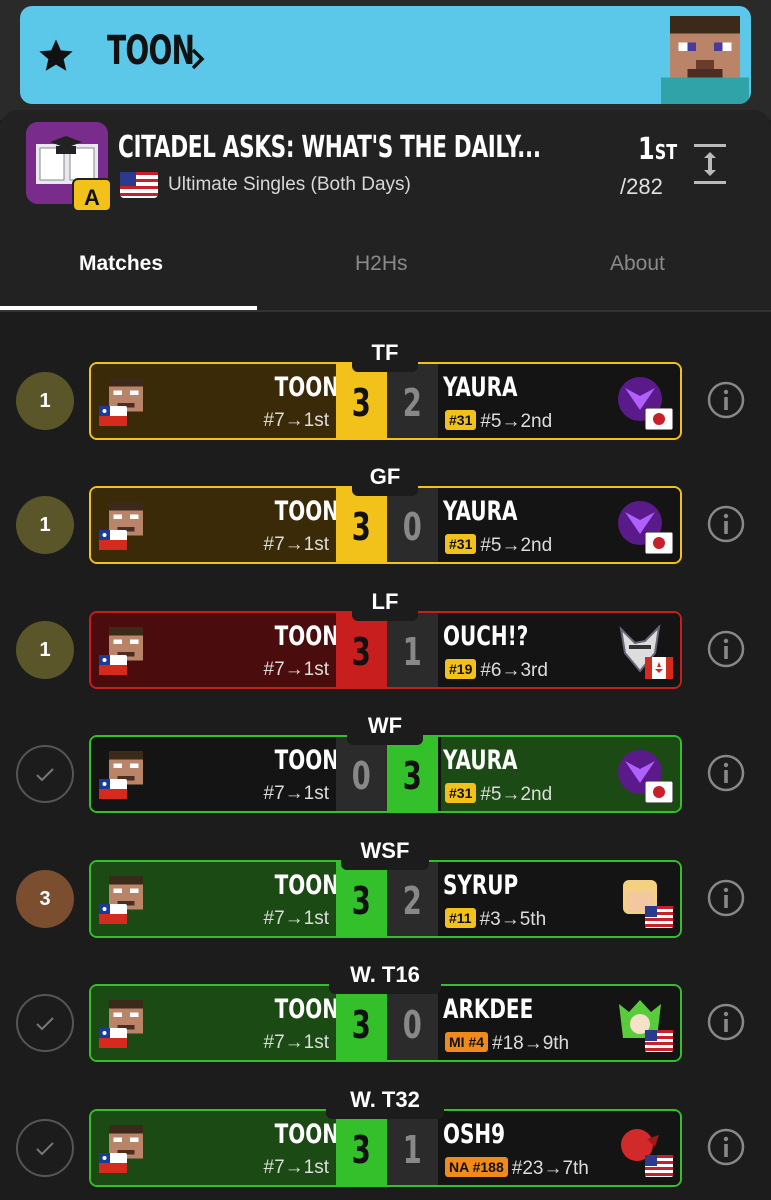 The width and height of the screenshot is (771, 1200). Describe the element at coordinates (488, 1009) in the screenshot. I see `player-two-name: ARKDEE` at that location.